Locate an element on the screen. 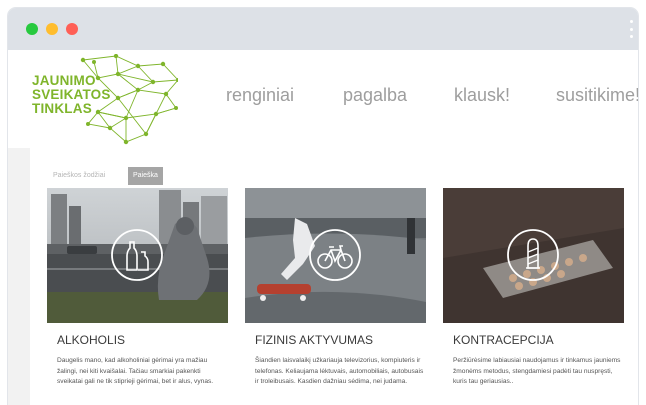 This screenshot has height=405, width=646. card-title: KONTRACEPCIJA is located at coordinates (533, 340).